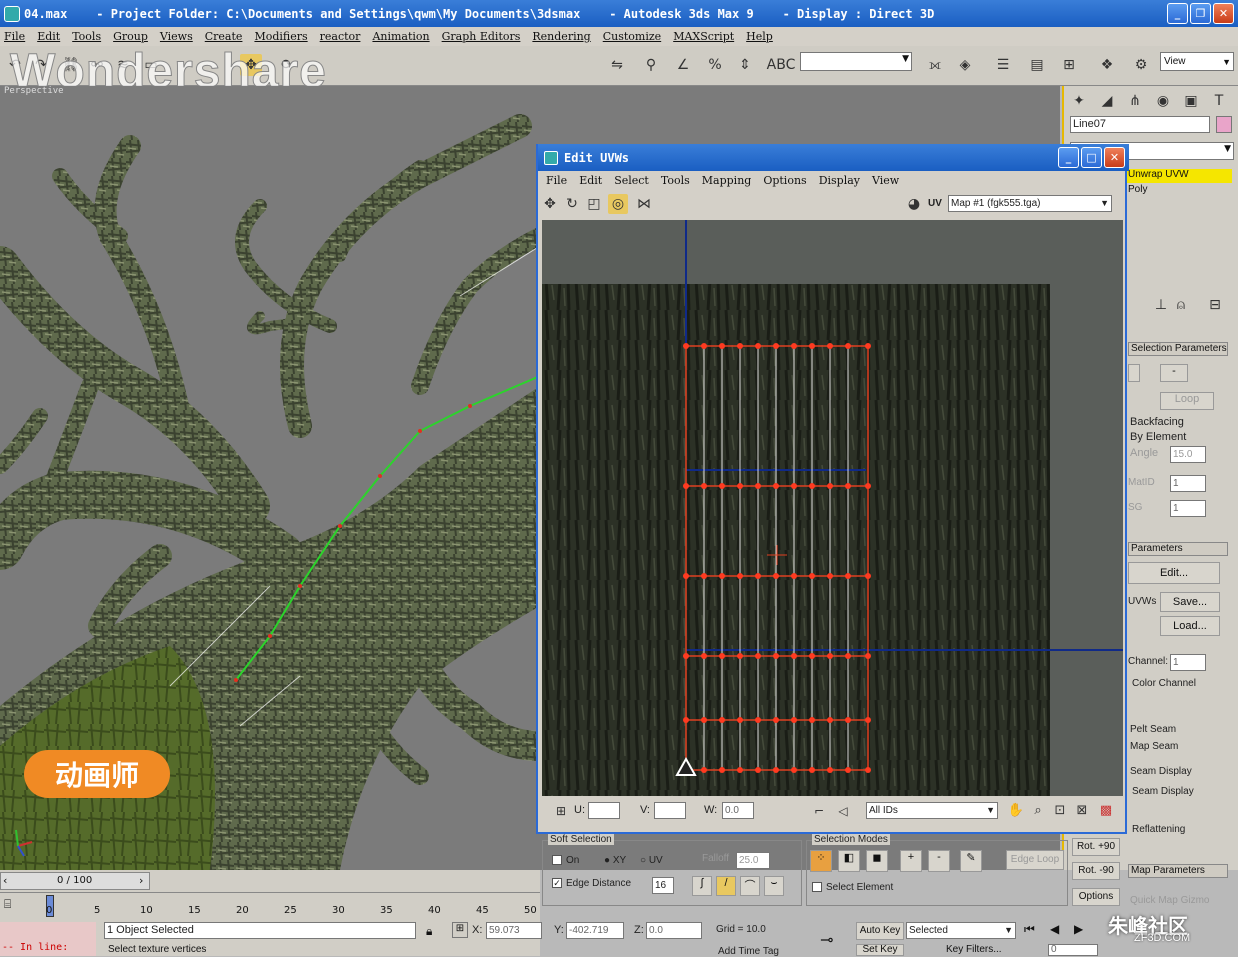  I want to click on show-map-icon: ◕, so click(914, 204).